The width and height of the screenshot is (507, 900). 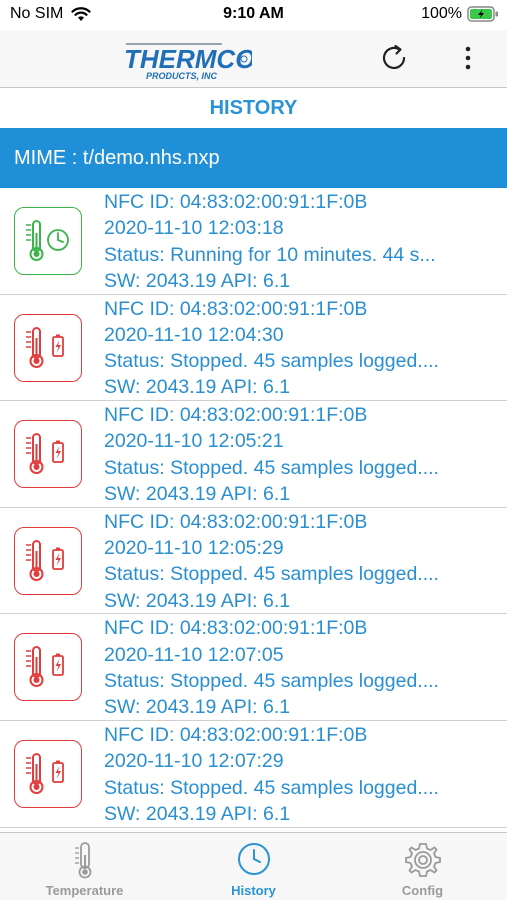 What do you see at coordinates (253, 860) in the screenshot?
I see `clock-icon` at bounding box center [253, 860].